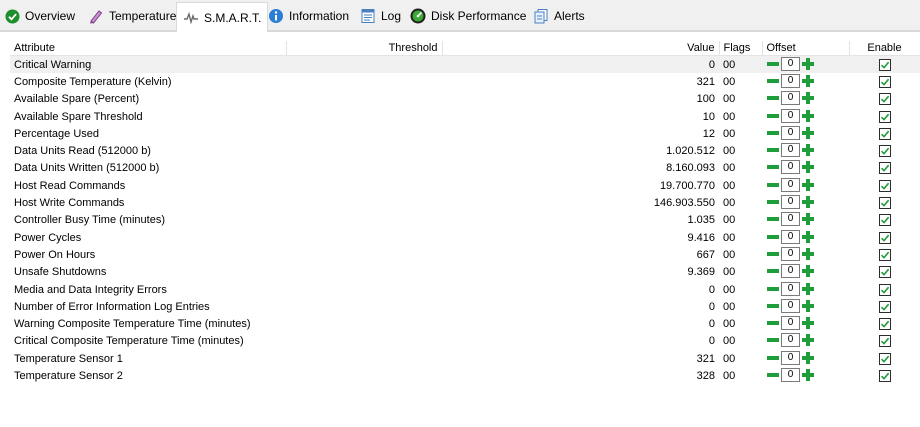 This screenshot has width=920, height=427. Describe the element at coordinates (468, 16) in the screenshot. I see `tab-disk-performance: Disk Performance` at that location.